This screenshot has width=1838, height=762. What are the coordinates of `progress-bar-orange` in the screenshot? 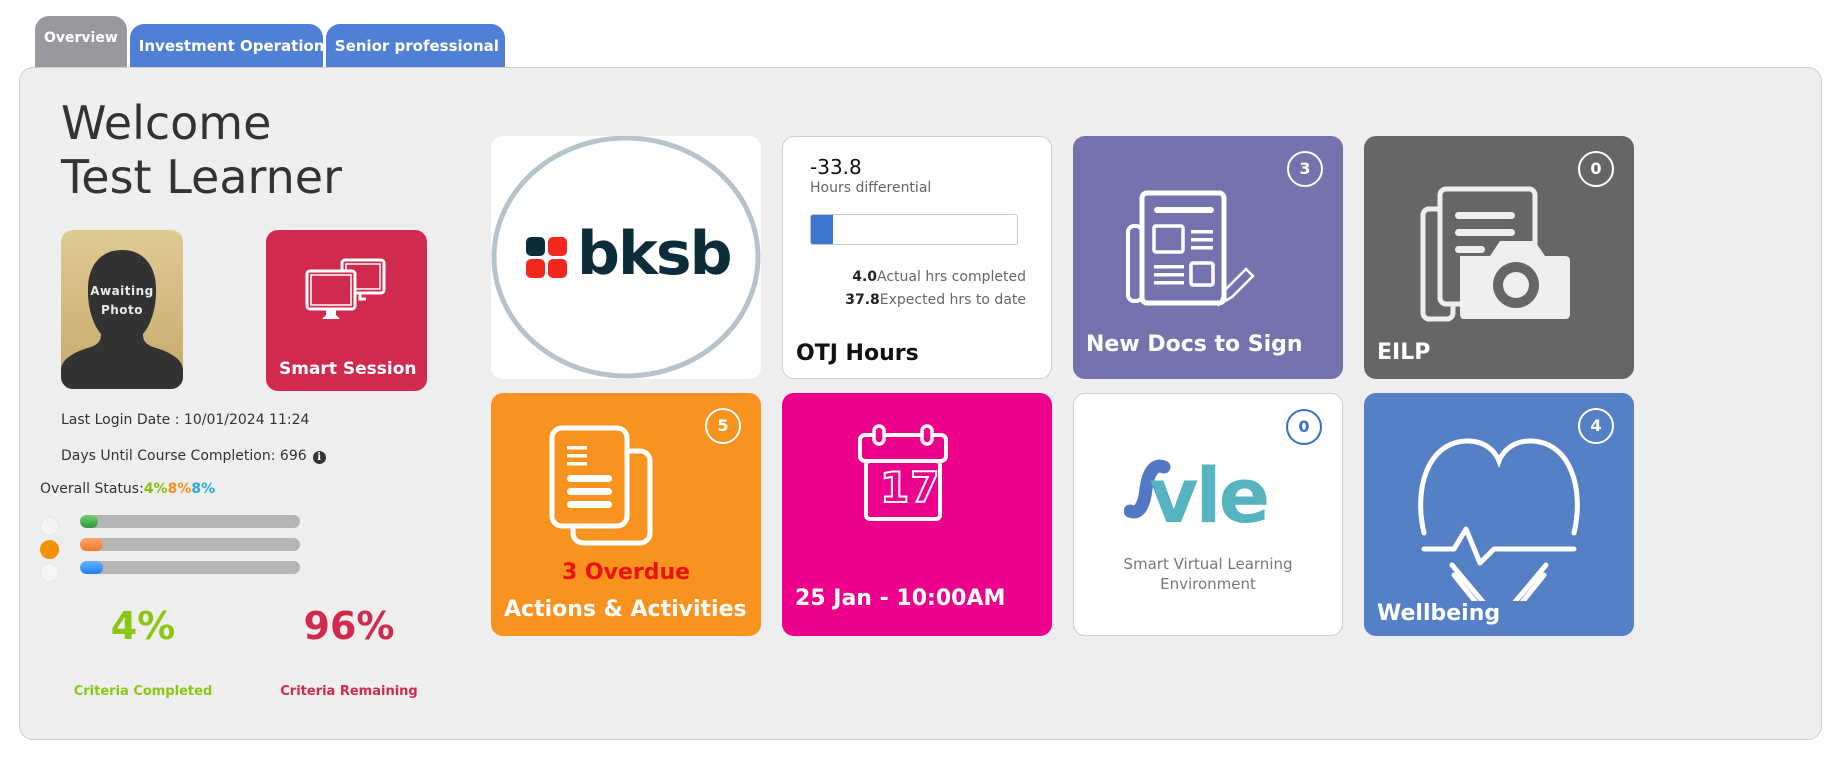 It's located at (190, 544).